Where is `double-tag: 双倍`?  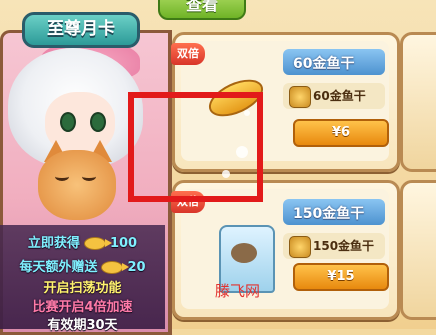
double-tag: 双倍 is located at coordinates (188, 54).